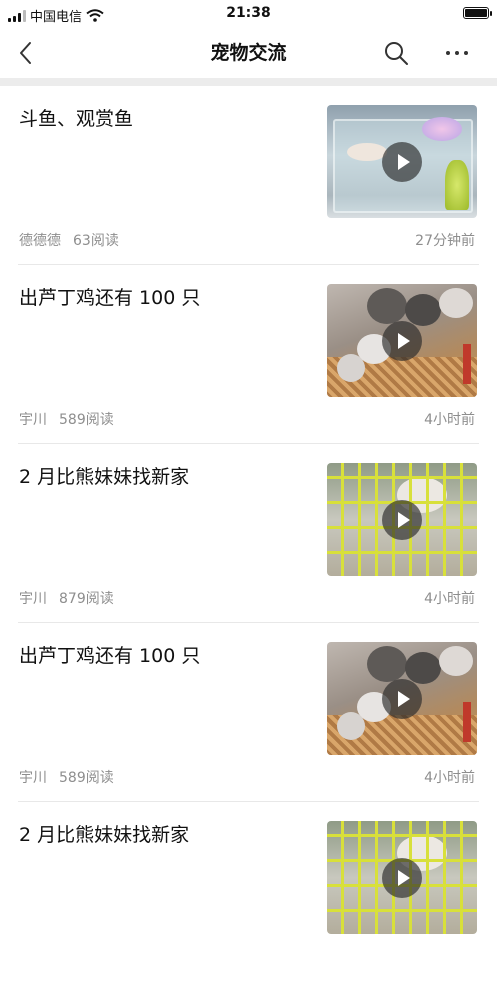 The image size is (497, 981). Describe the element at coordinates (96, 241) in the screenshot. I see `post-reads: 63阅读` at that location.